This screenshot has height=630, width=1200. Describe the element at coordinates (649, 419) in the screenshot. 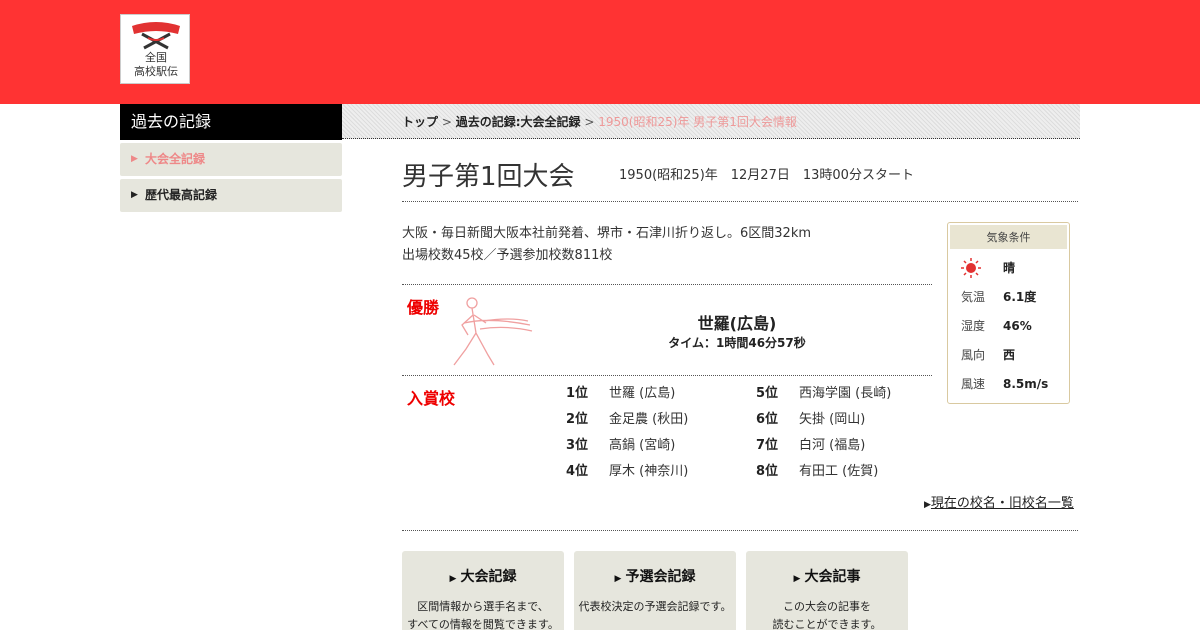

I see `prize-school: 金足農 (秋田)` at that location.